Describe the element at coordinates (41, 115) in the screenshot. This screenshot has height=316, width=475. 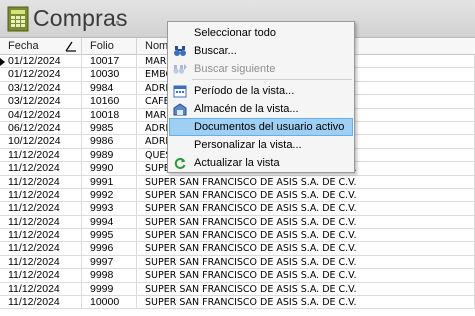
I see `cell-fecha: 04/12/2024` at that location.